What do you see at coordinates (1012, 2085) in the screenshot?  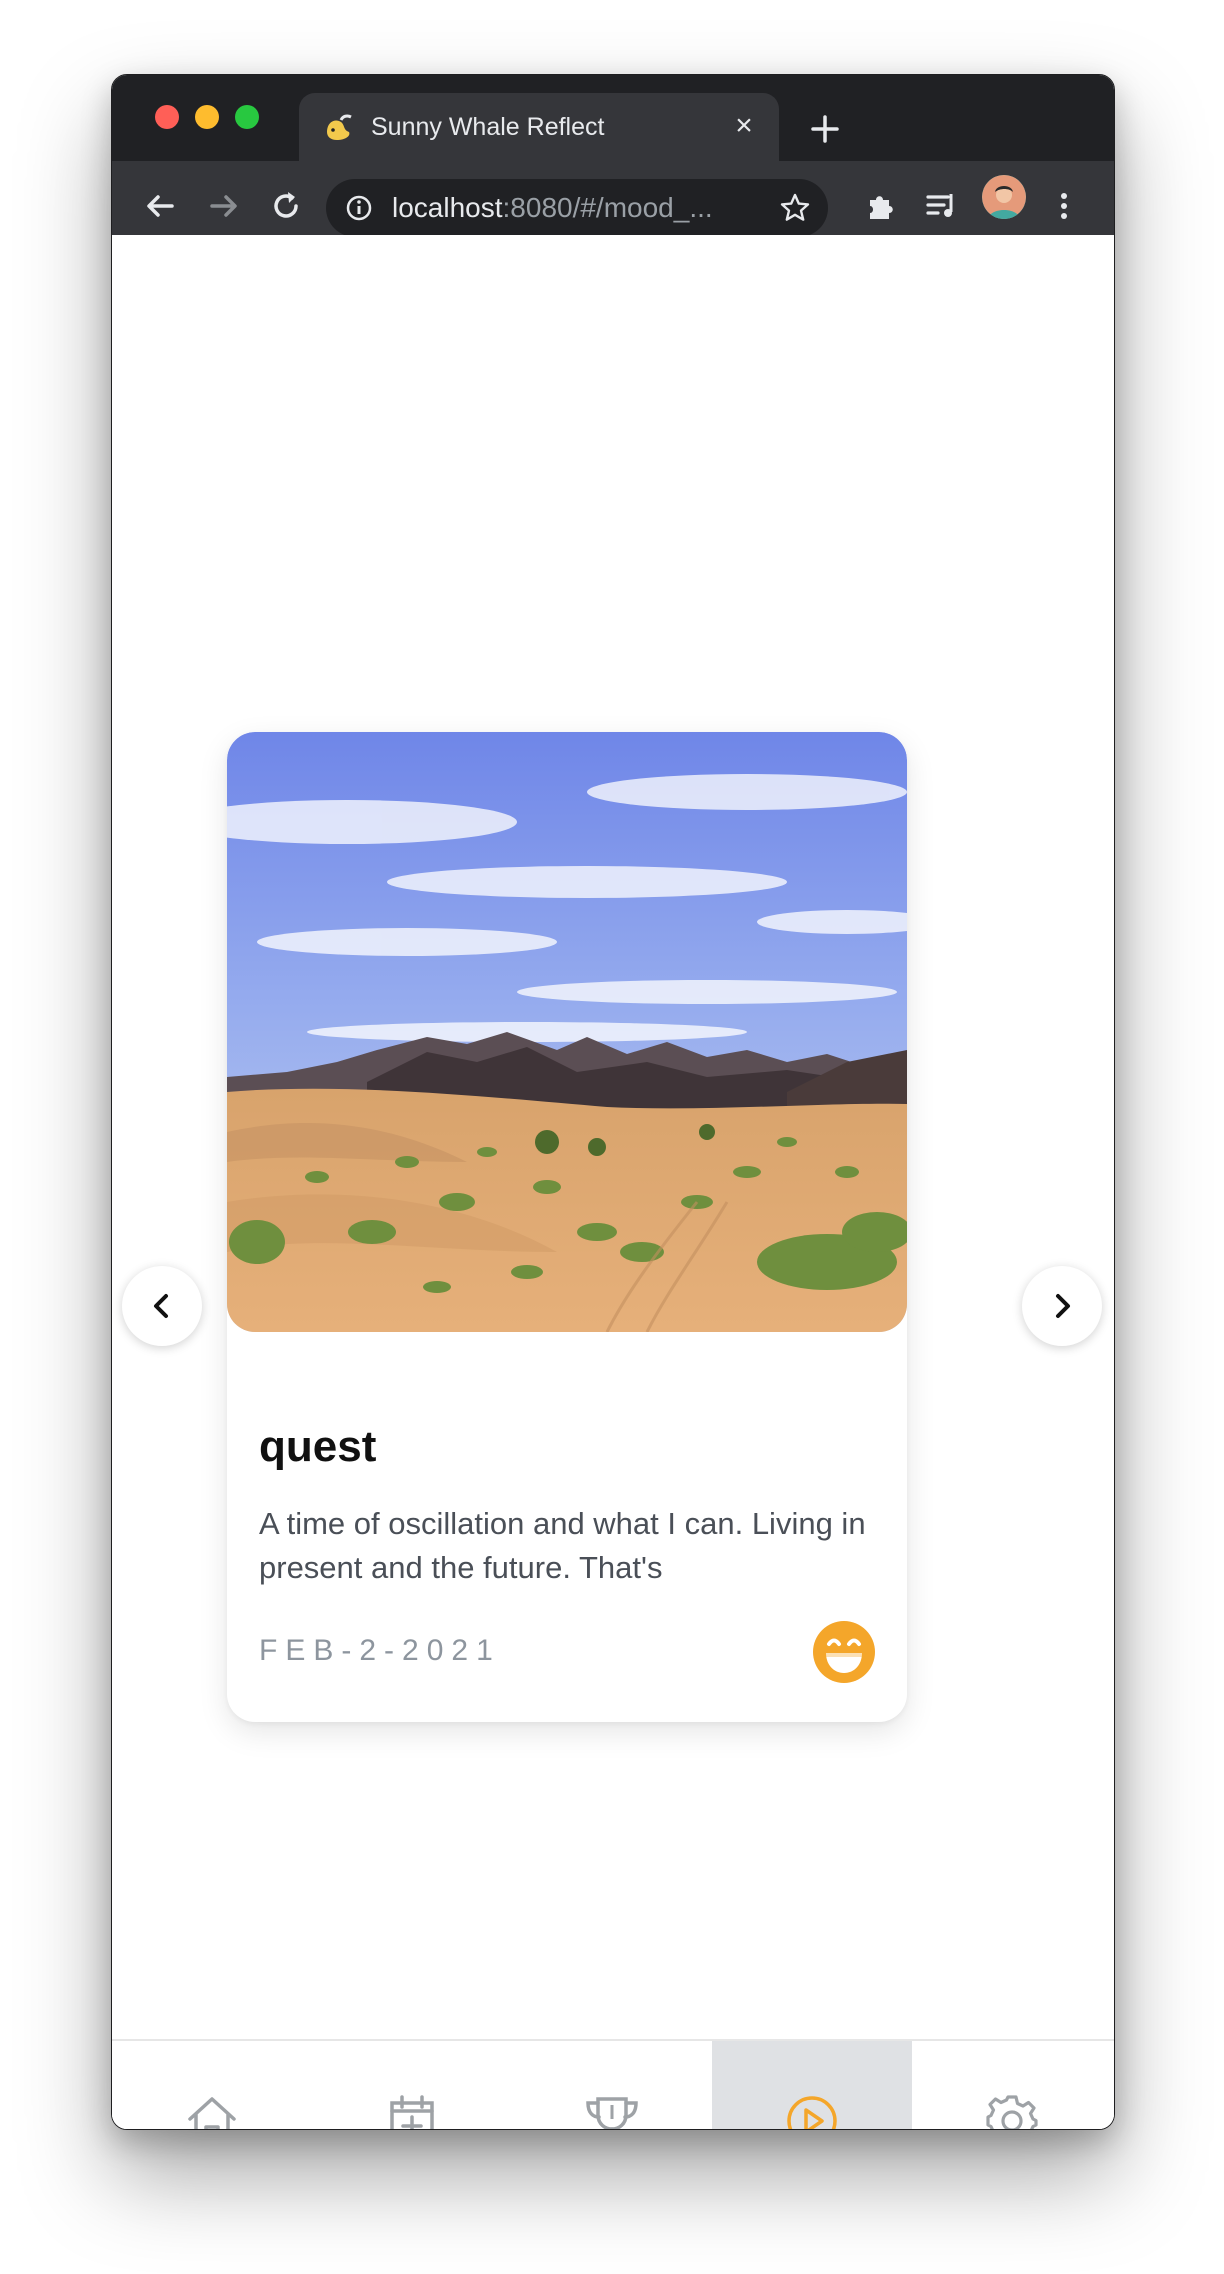 I see `nav-settings` at bounding box center [1012, 2085].